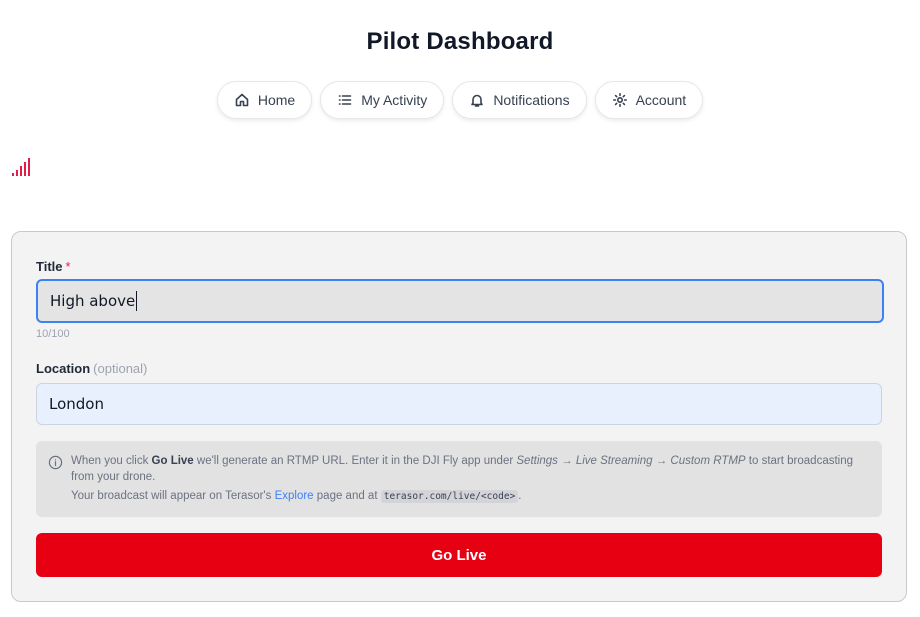 This screenshot has width=920, height=617. I want to click on nav-notifications-button: Notifications, so click(519, 100).